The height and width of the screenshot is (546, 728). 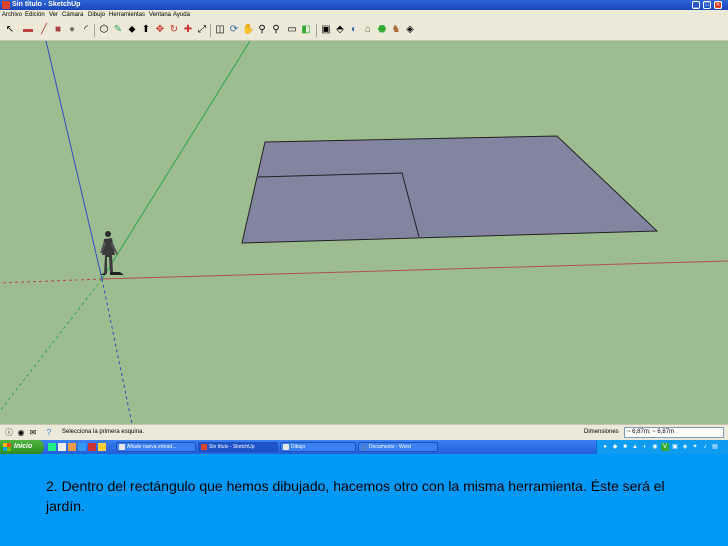 I want to click on move-icon: ✥, so click(x=160, y=30).